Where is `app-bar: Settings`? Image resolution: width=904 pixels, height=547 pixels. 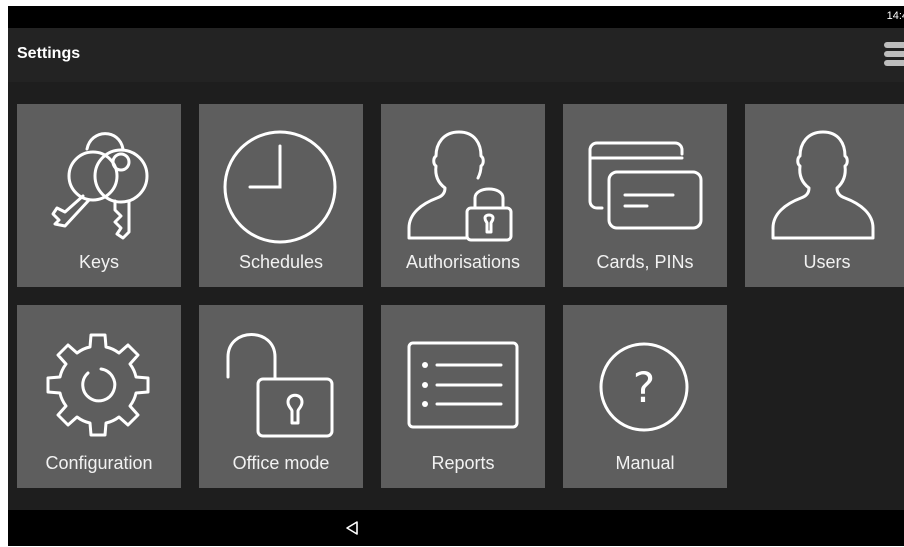
app-bar: Settings is located at coordinates (456, 55).